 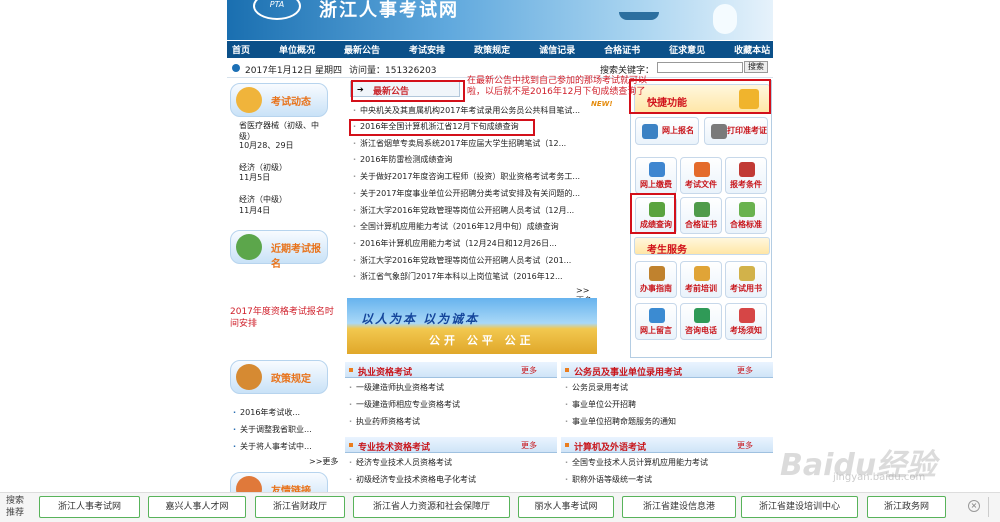 What do you see at coordinates (746, 321) in the screenshot?
I see `venue-rules-button: 考场须知` at bounding box center [746, 321].